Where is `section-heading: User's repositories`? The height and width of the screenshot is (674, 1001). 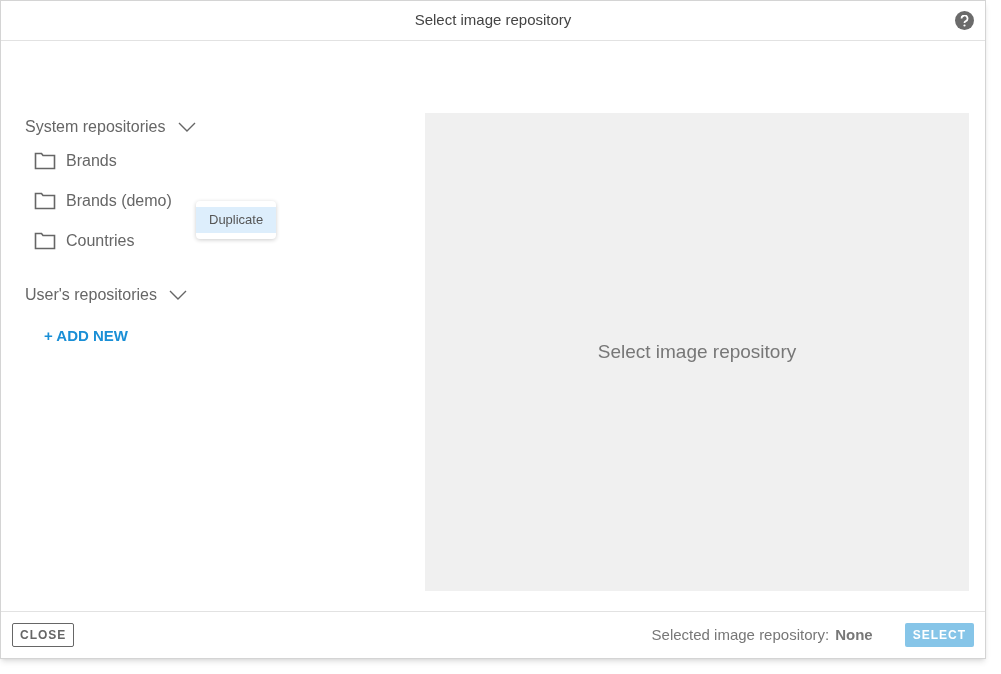 section-heading: User's repositories is located at coordinates (91, 295).